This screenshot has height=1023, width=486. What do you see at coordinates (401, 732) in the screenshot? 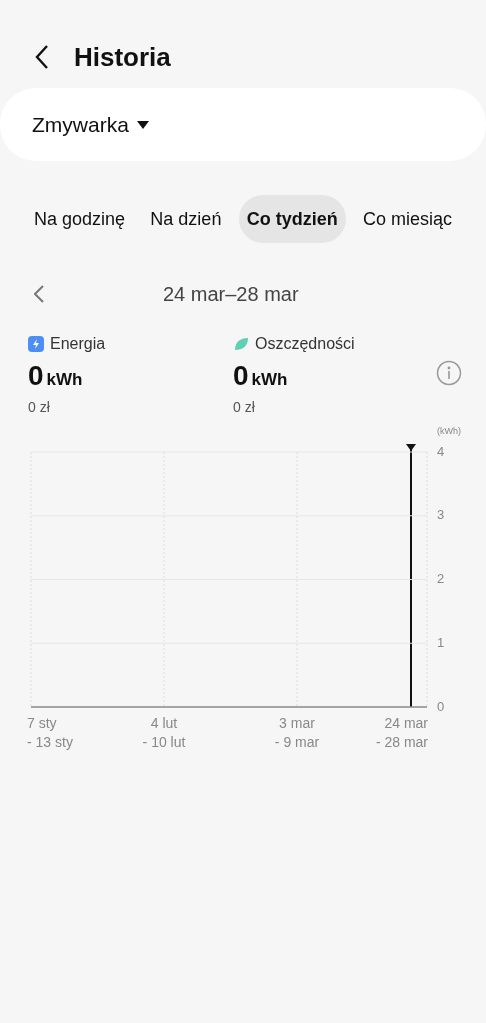
I see `x-tick-label: 24 mar - 28 mar` at bounding box center [401, 732].